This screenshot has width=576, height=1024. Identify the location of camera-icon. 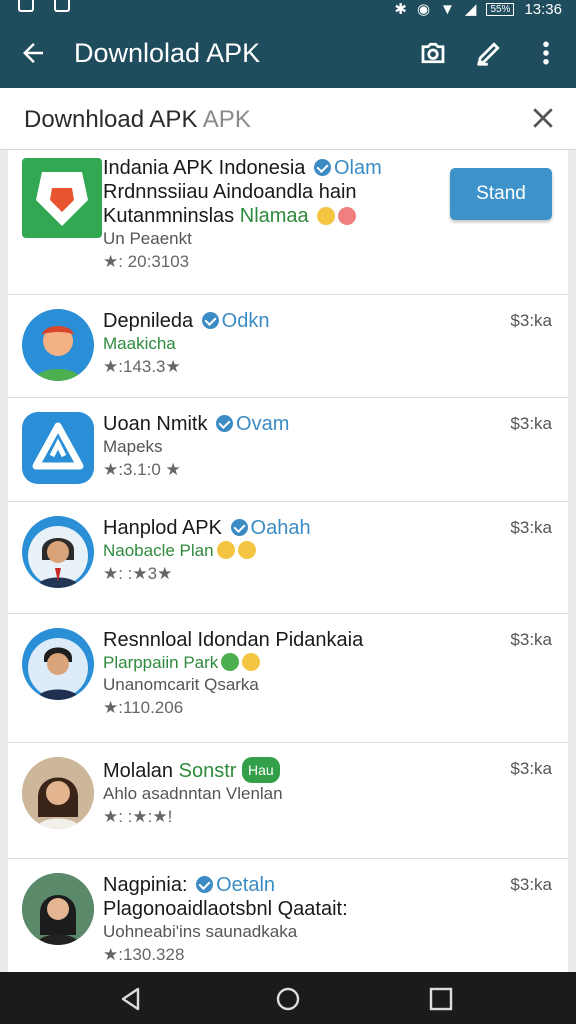
(433, 53).